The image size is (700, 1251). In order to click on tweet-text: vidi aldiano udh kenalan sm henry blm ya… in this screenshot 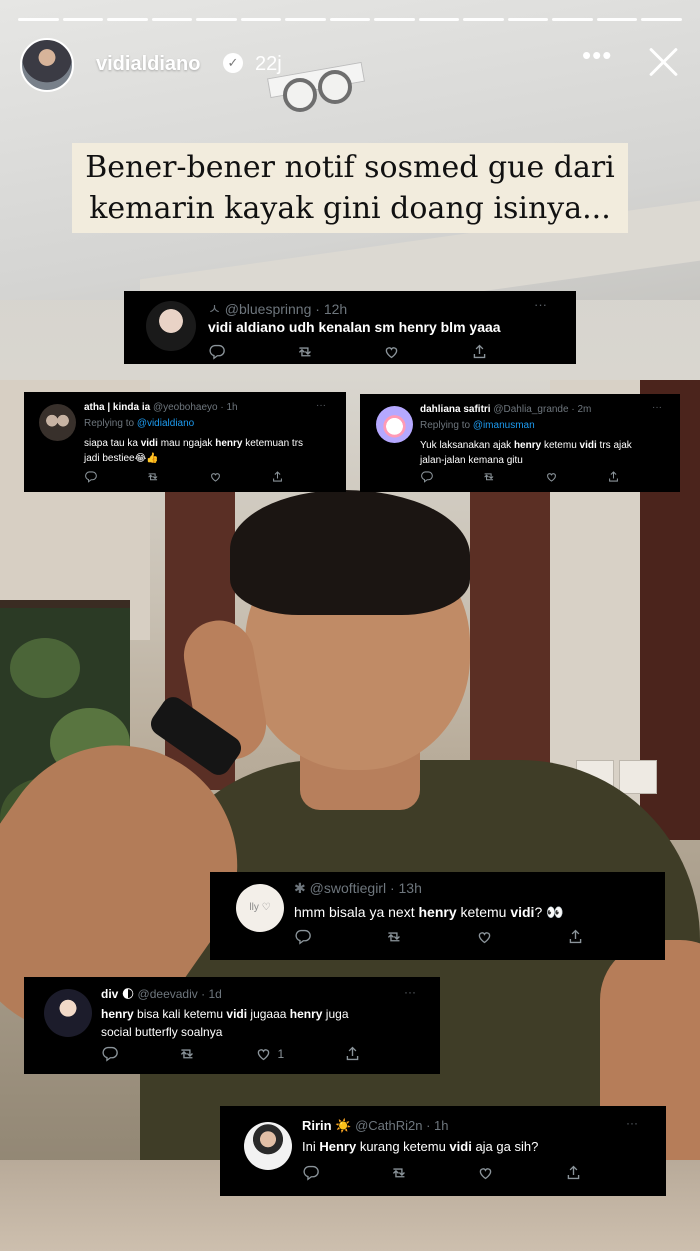, I will do `click(354, 327)`.